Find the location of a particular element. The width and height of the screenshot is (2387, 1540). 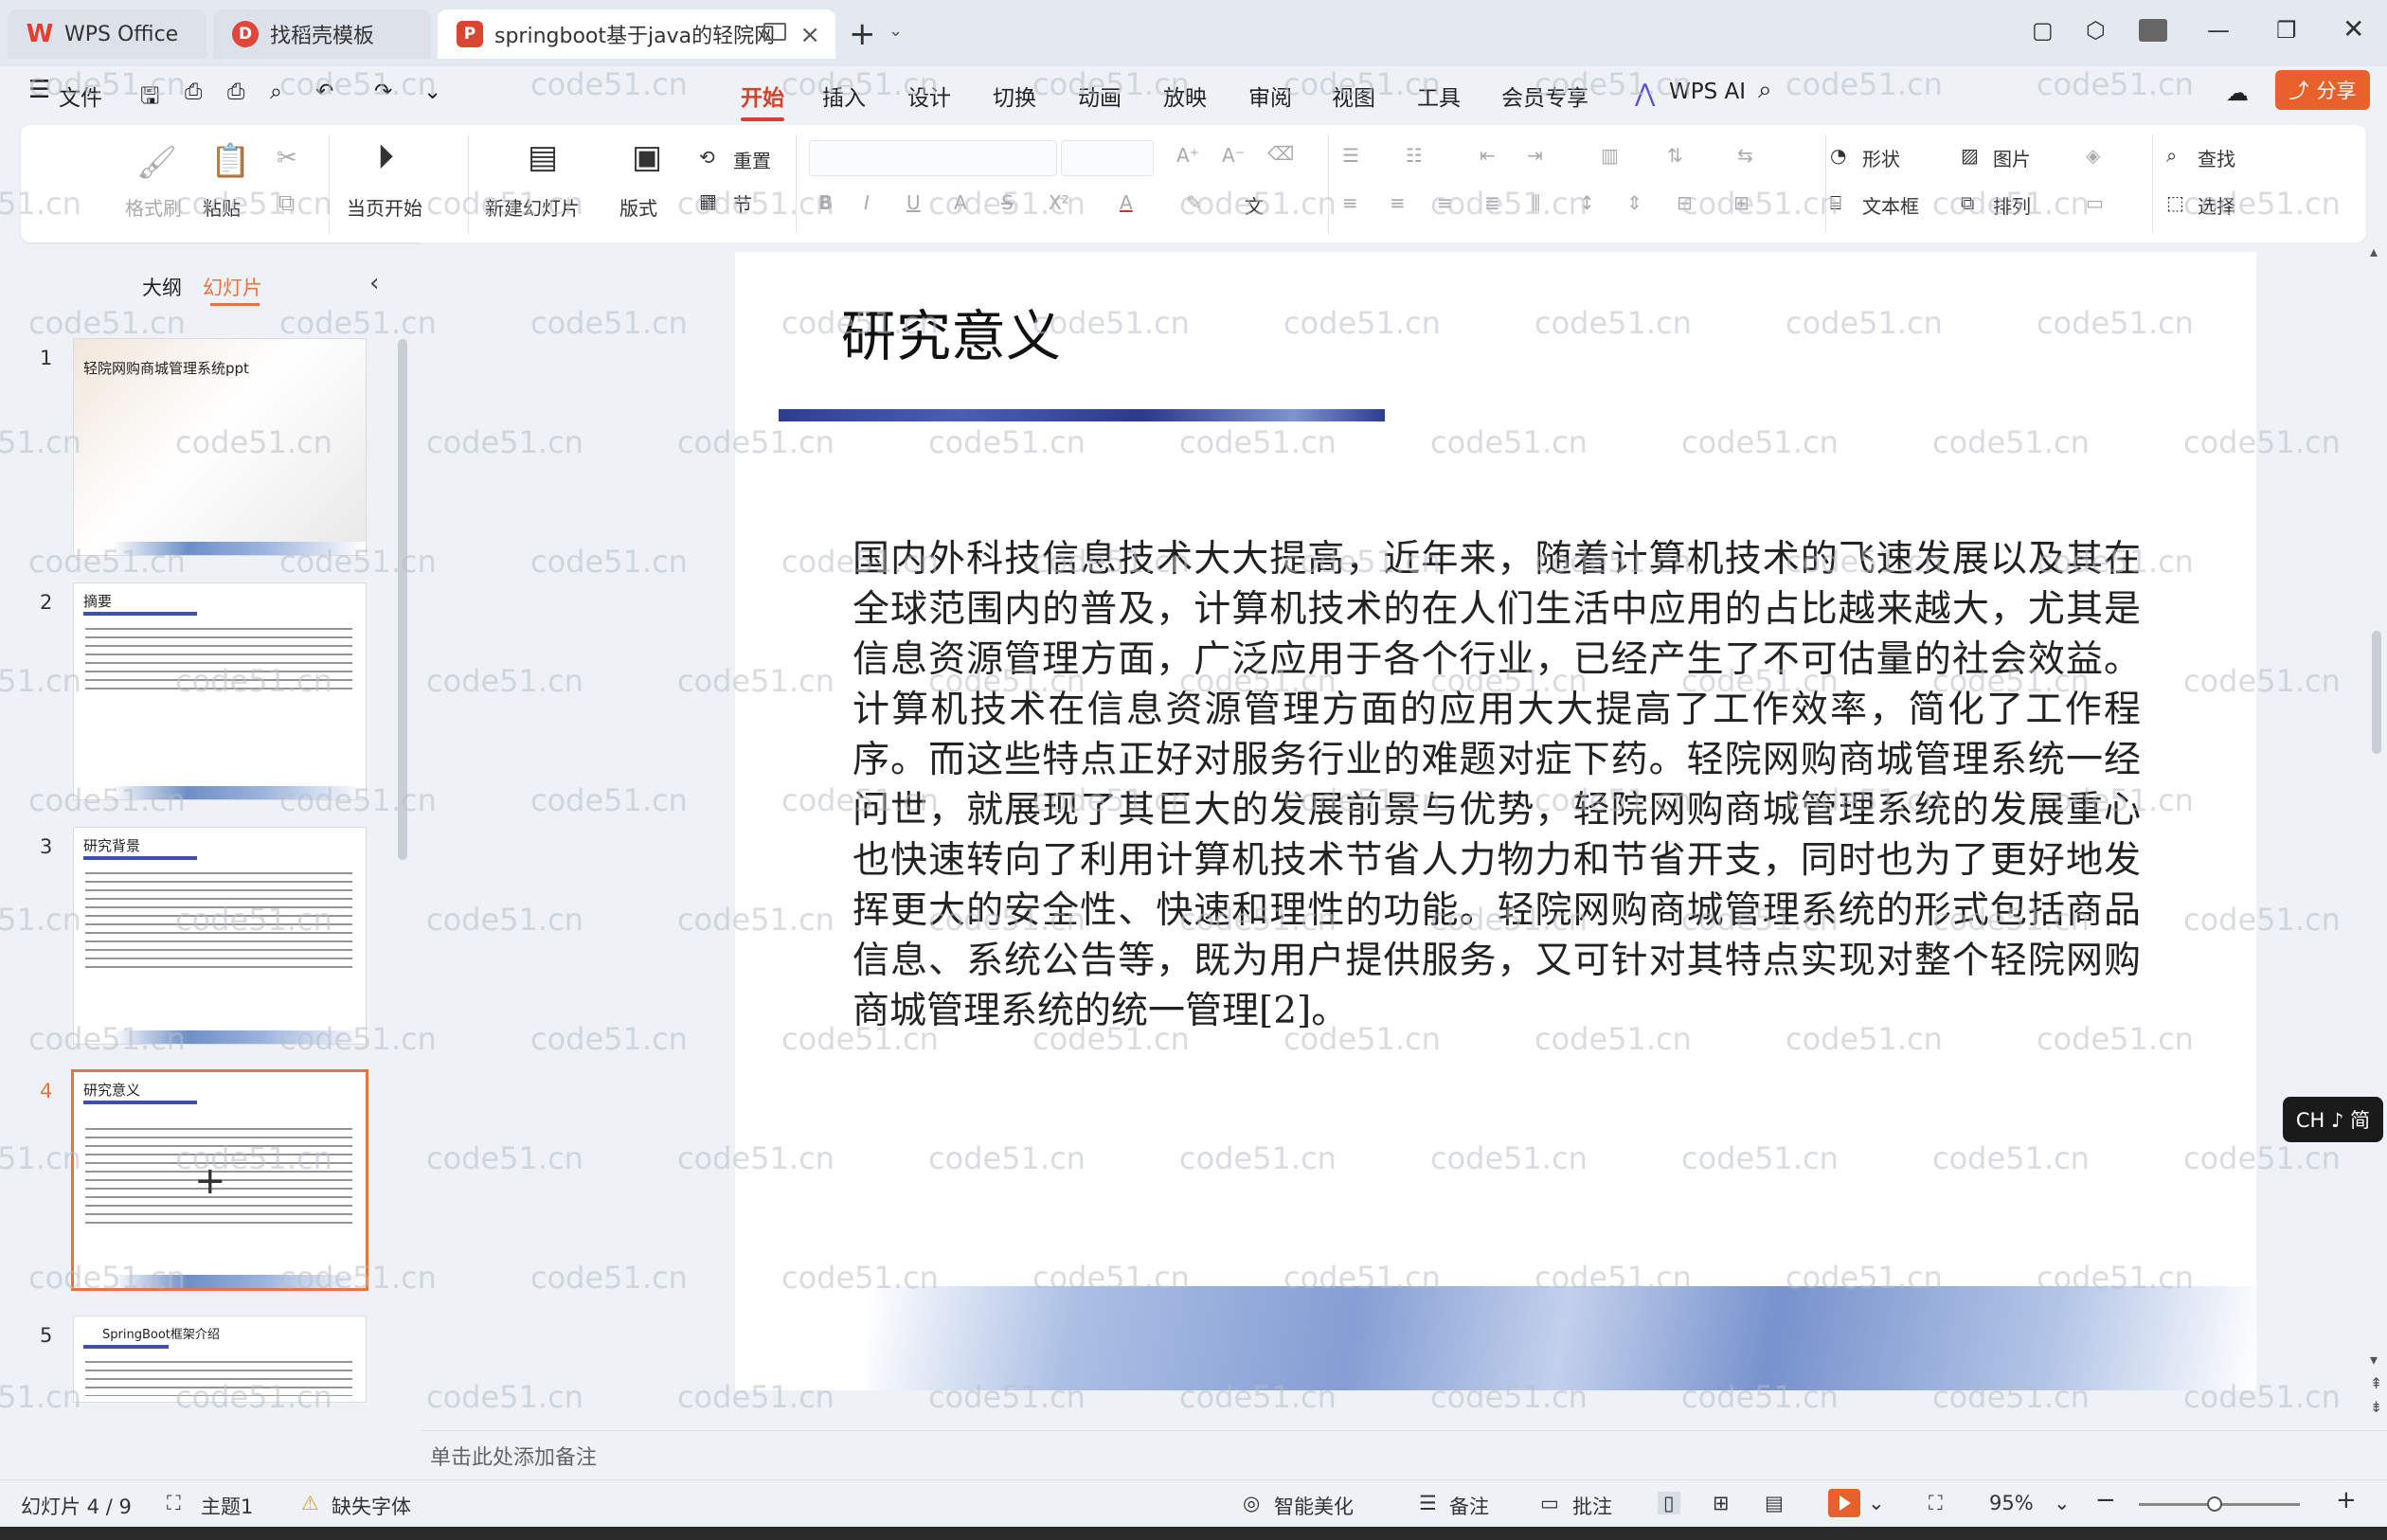

slide-sorter-icon: ⊞ is located at coordinates (1721, 1503).